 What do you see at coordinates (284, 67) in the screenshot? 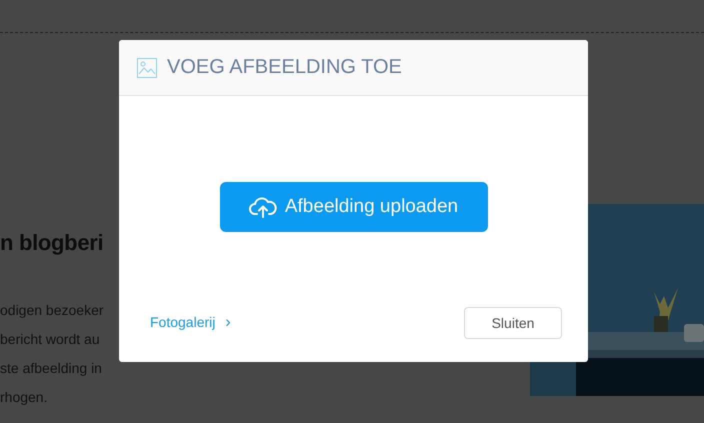
I see `dialog-title: VOEG AFBEELDING TOE` at bounding box center [284, 67].